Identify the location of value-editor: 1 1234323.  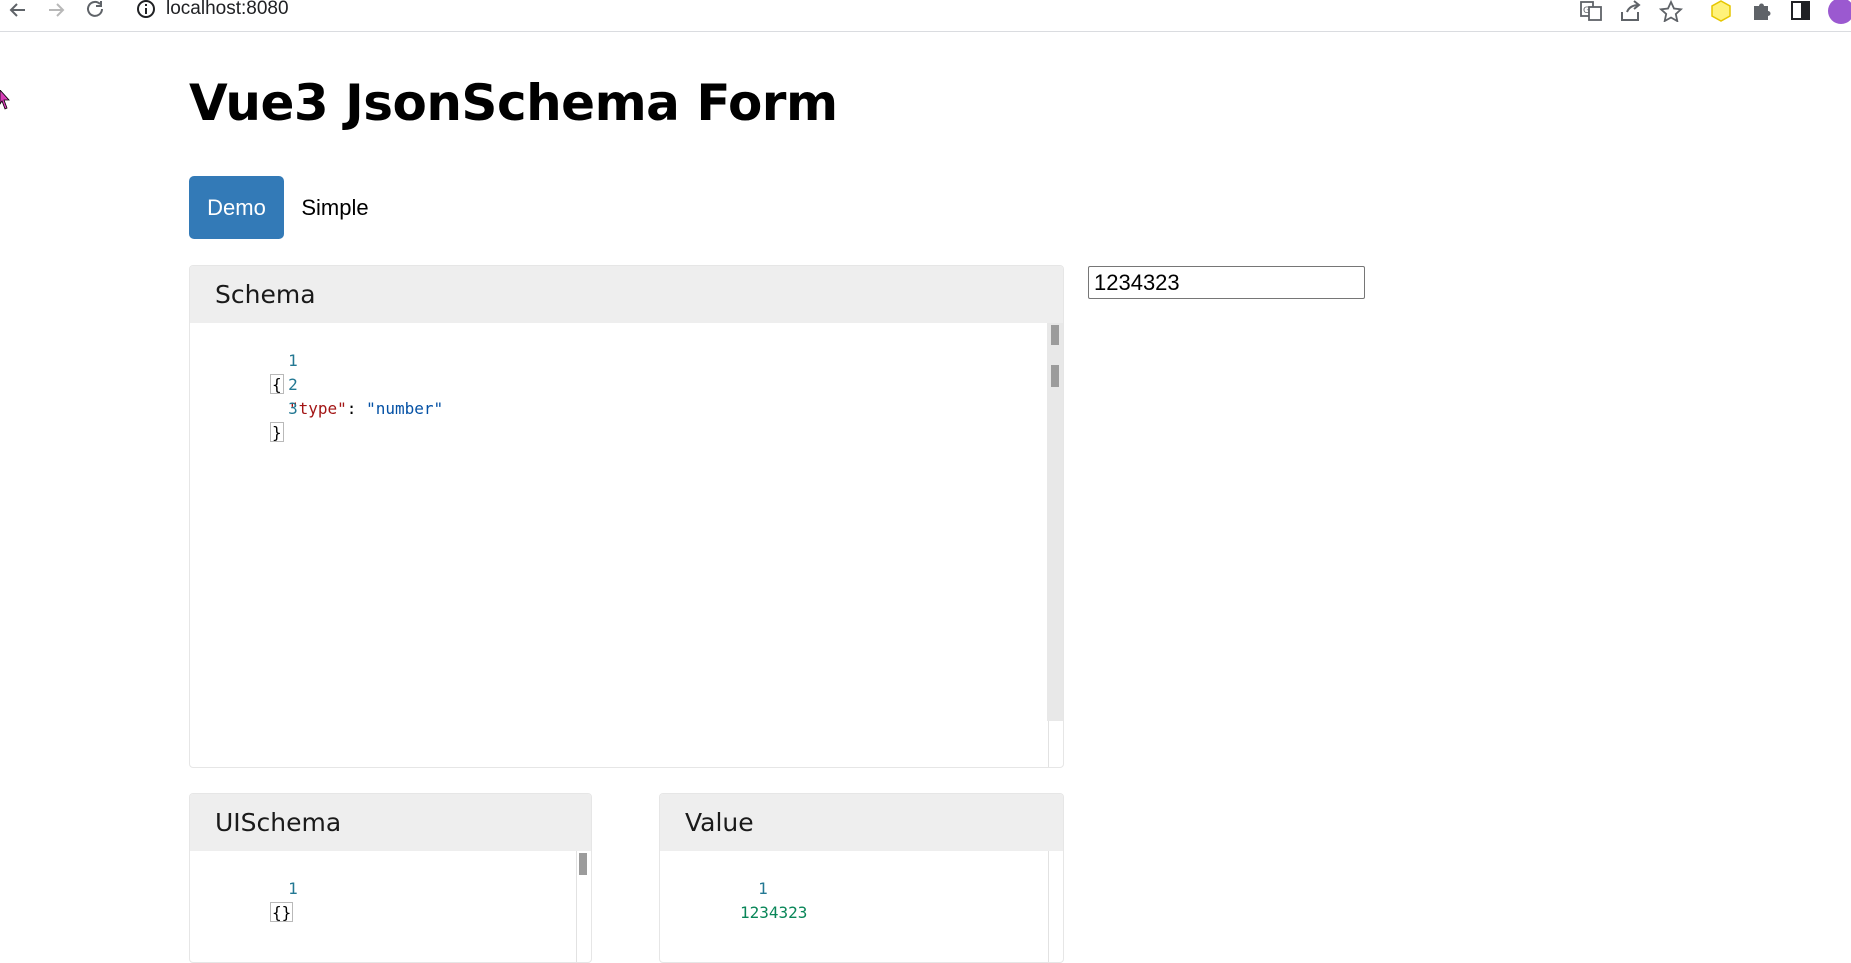
(861, 906).